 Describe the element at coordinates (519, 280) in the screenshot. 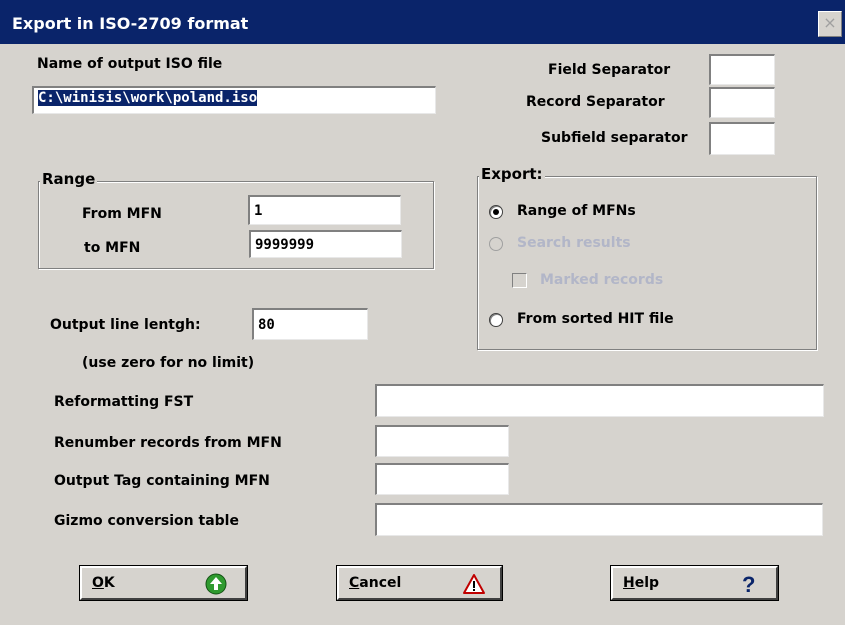

I see `marked-records-checkbox` at that location.